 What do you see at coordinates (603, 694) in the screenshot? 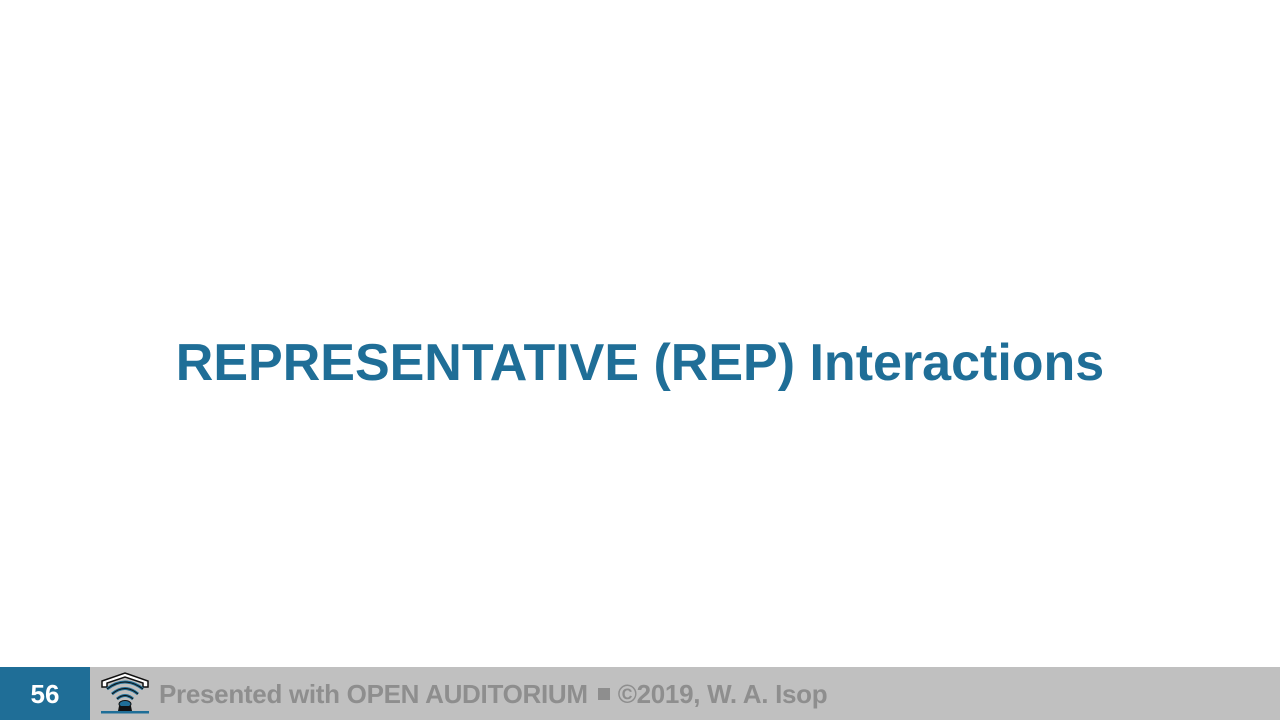
I see `square-bullet-icon` at bounding box center [603, 694].